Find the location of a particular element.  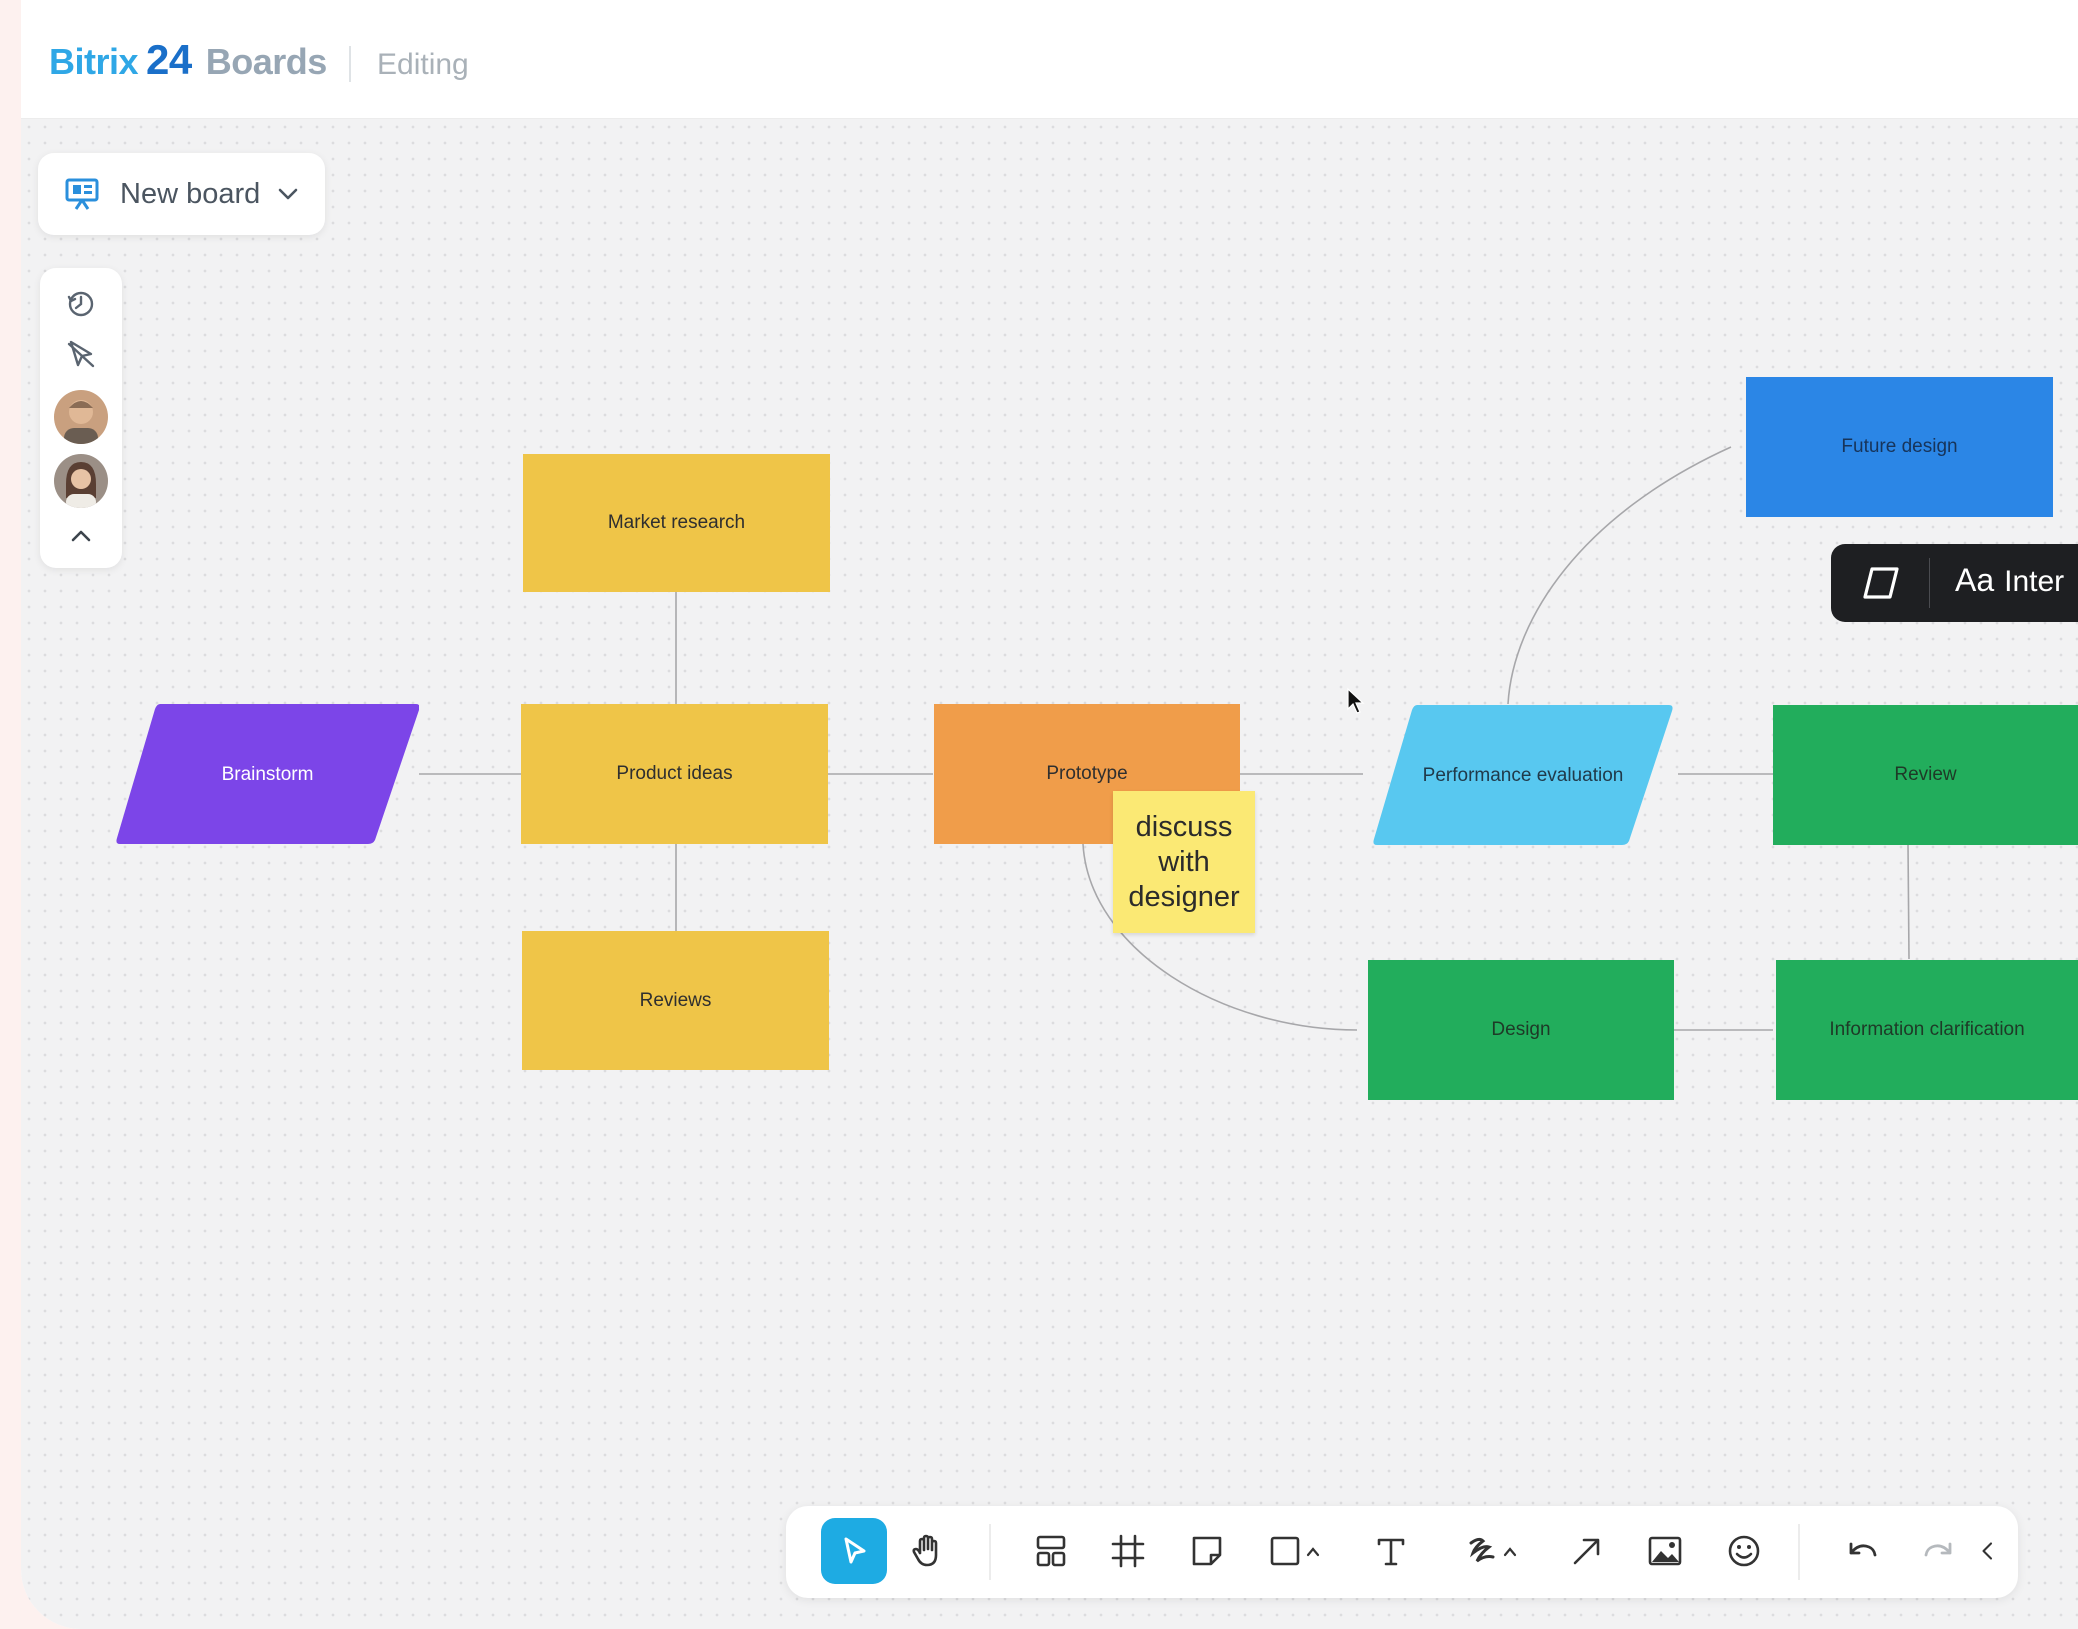

frame-icon is located at coordinates (1128, 1551).